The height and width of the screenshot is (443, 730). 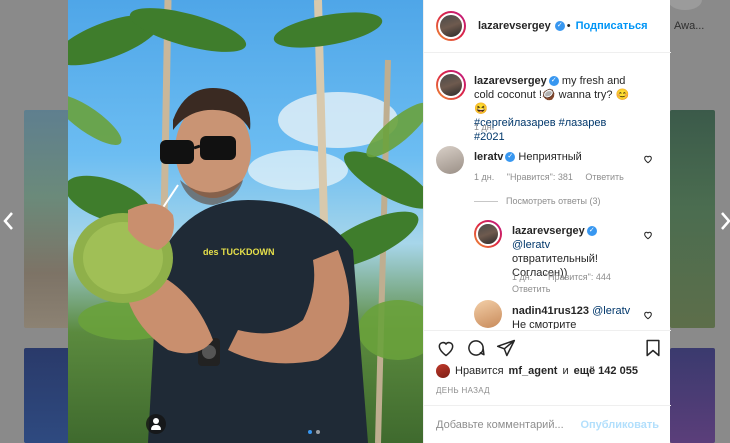 What do you see at coordinates (514, 26) in the screenshot?
I see `author-username: lazarevsergey` at bounding box center [514, 26].